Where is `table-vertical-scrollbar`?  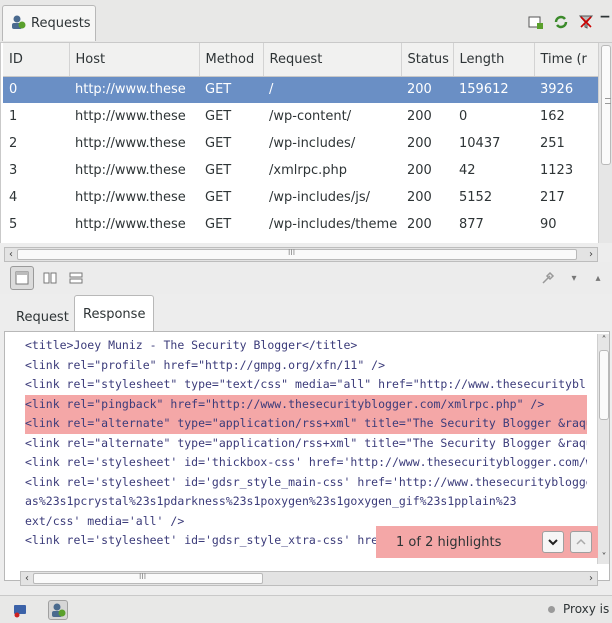 table-vertical-scrollbar is located at coordinates (605, 143).